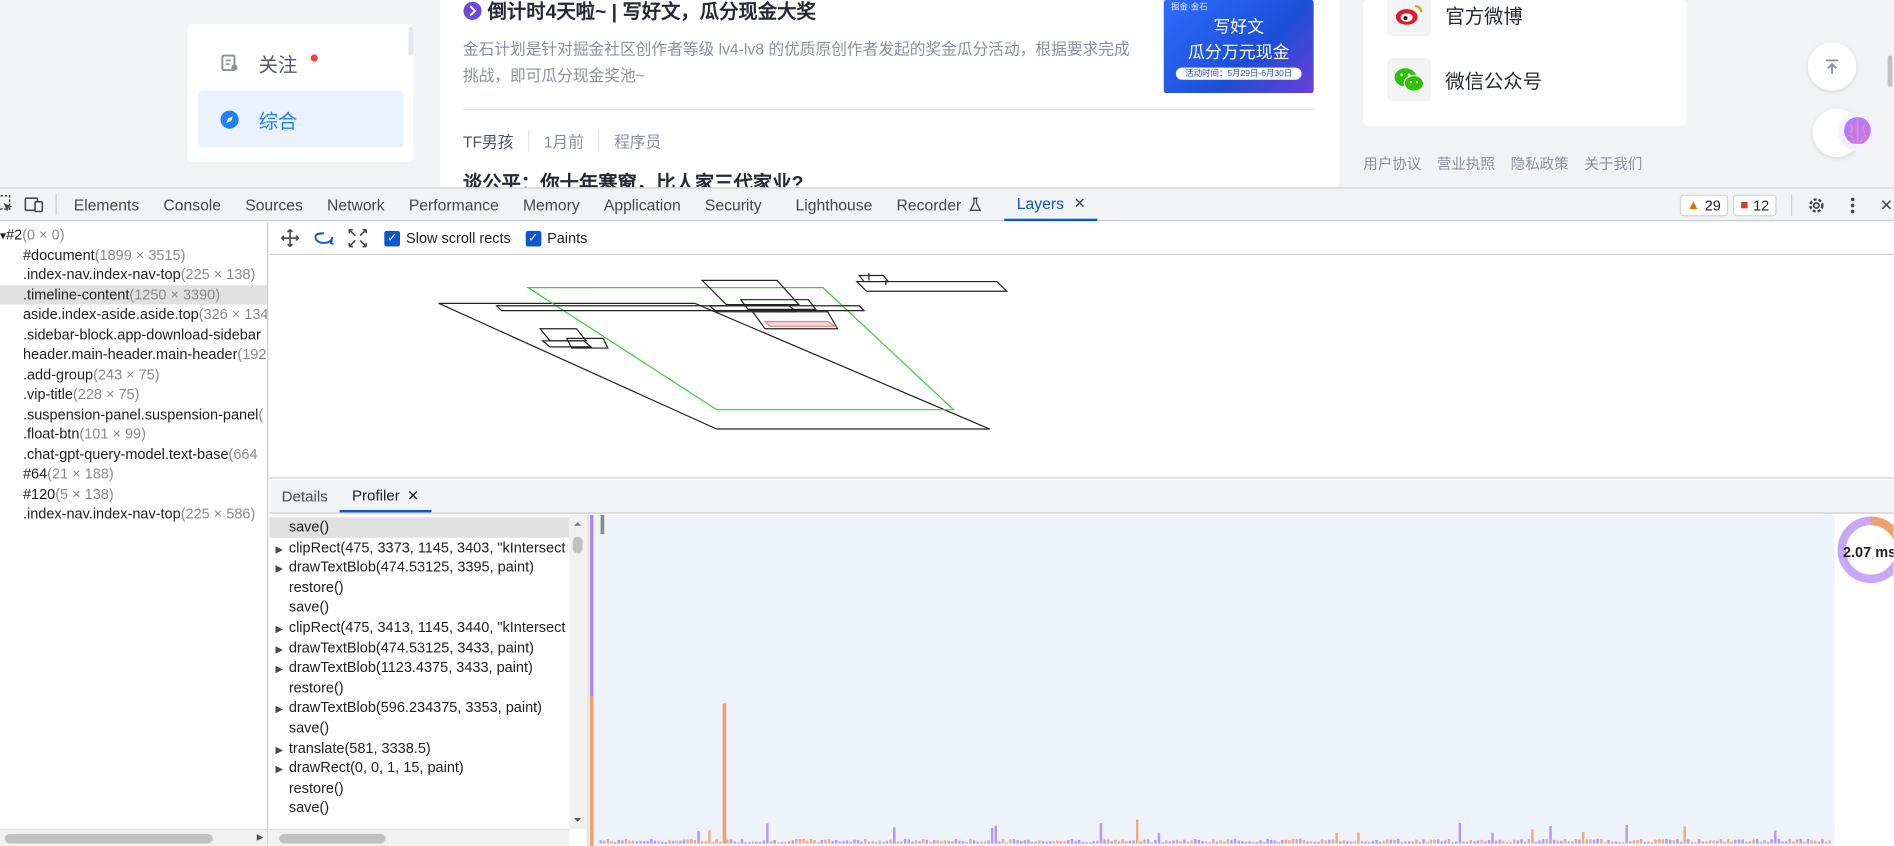 This screenshot has width=1894, height=846. I want to click on back-to-top-button, so click(1832, 66).